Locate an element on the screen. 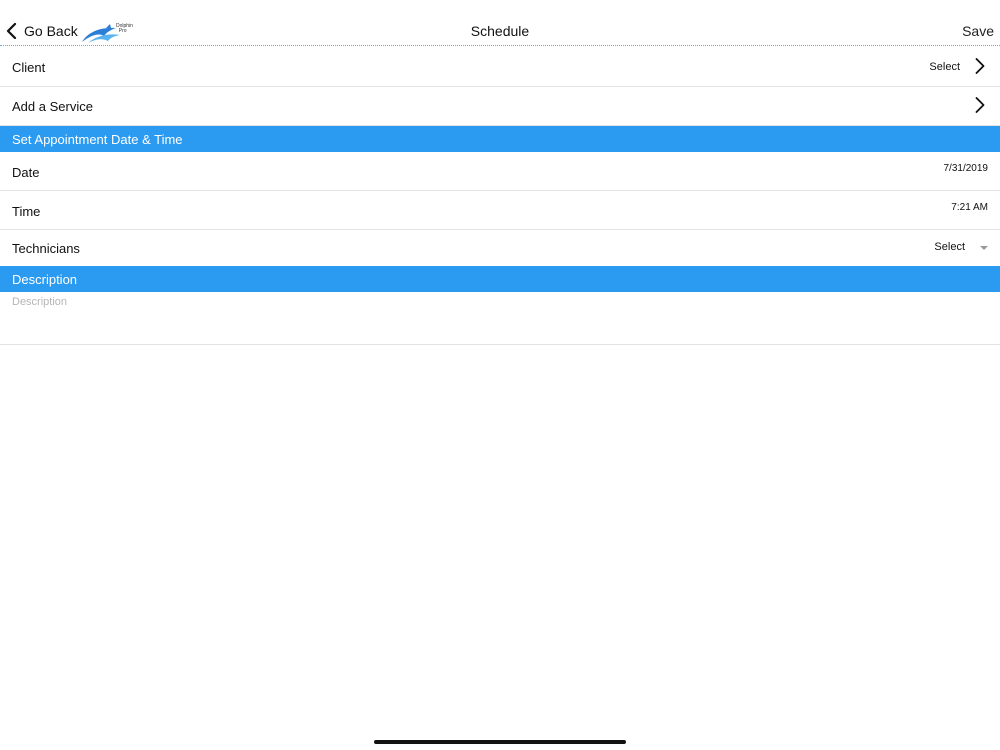  date-label: Date is located at coordinates (26, 172).